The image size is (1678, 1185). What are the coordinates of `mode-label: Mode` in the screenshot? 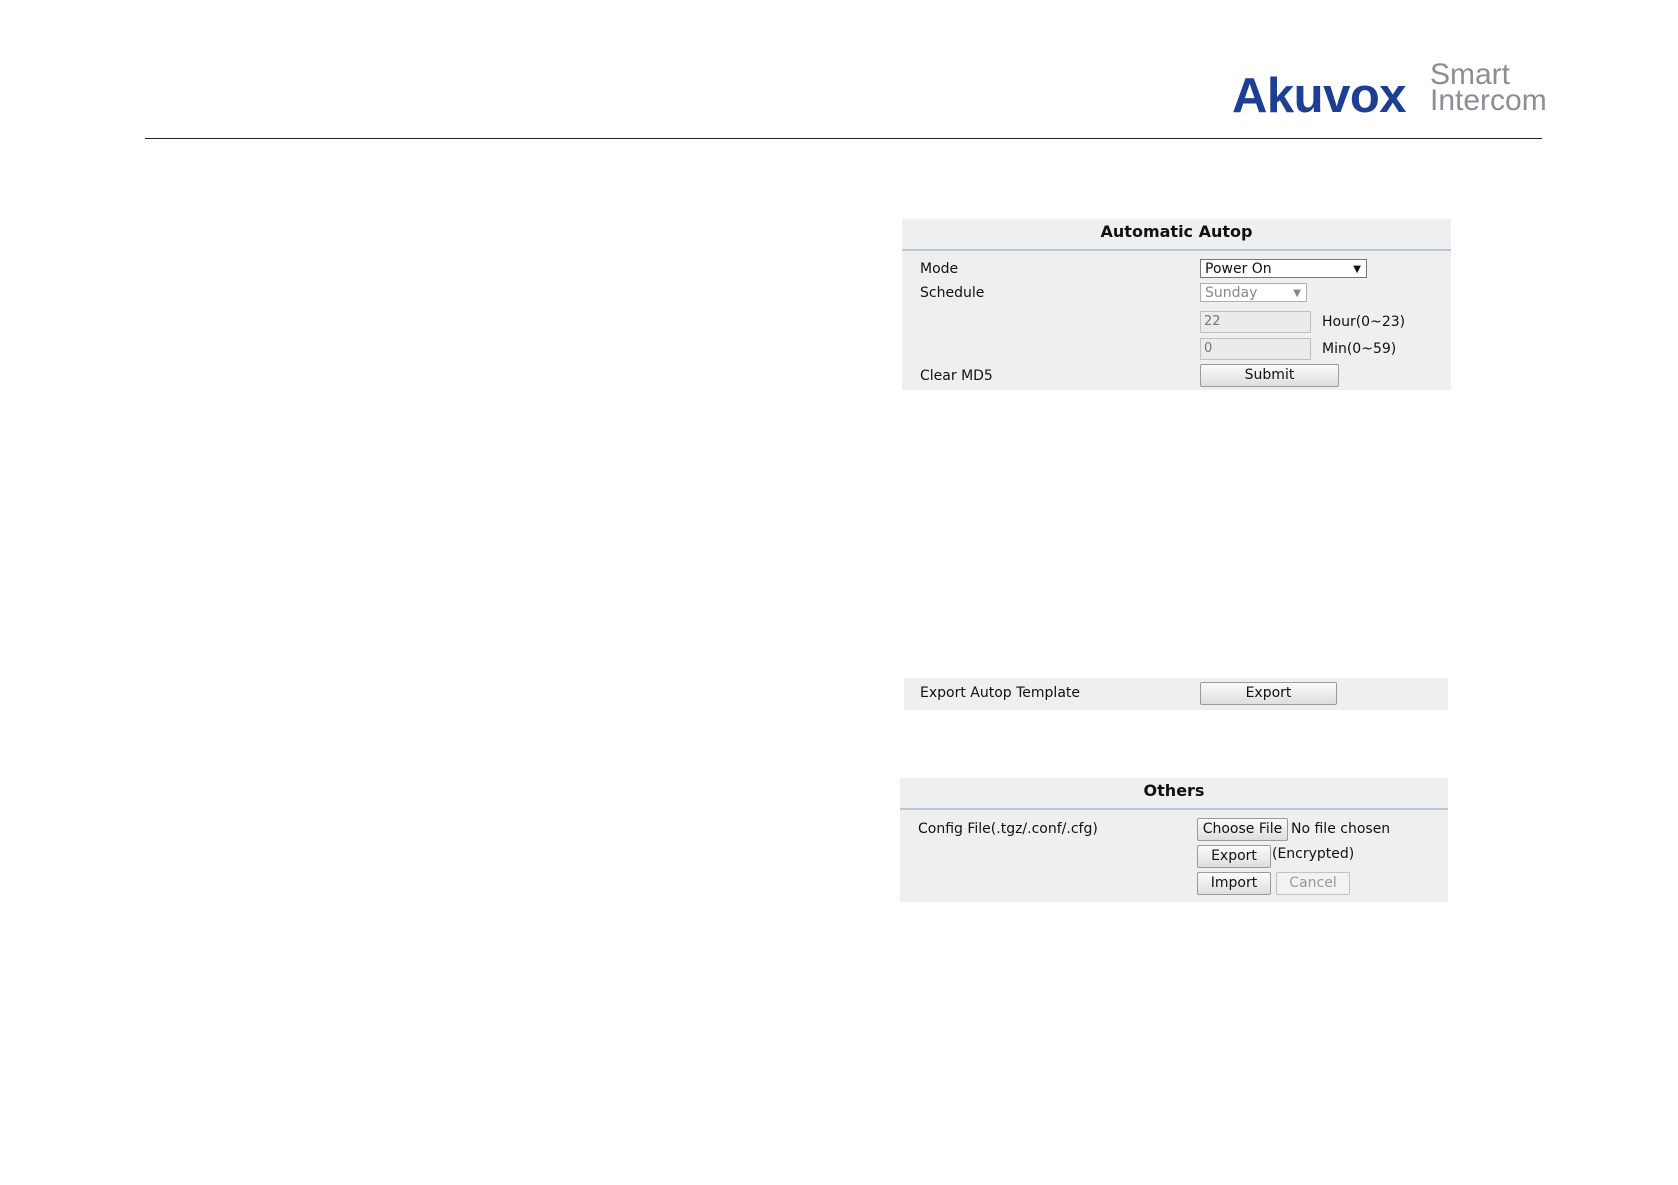 It's located at (939, 269).